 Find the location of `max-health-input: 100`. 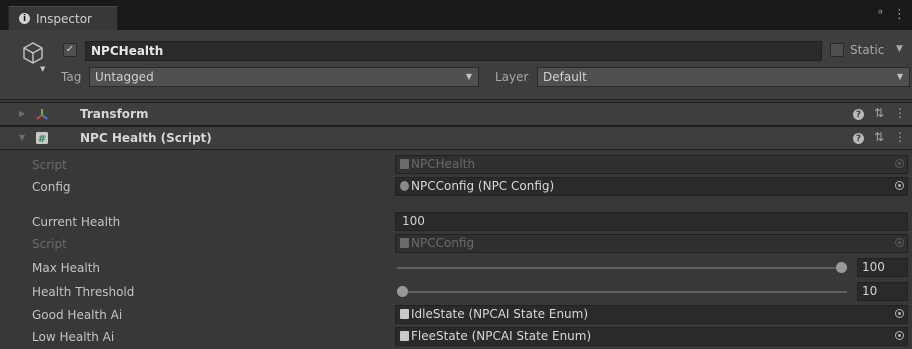

max-health-input: 100 is located at coordinates (882, 267).